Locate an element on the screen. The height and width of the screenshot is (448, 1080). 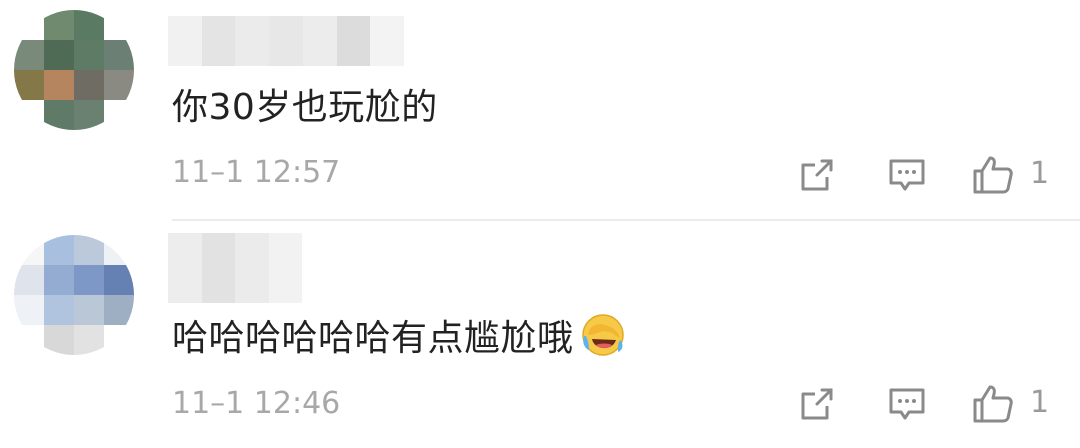
comment-timestamp: 11–1 12:46 is located at coordinates (256, 403).